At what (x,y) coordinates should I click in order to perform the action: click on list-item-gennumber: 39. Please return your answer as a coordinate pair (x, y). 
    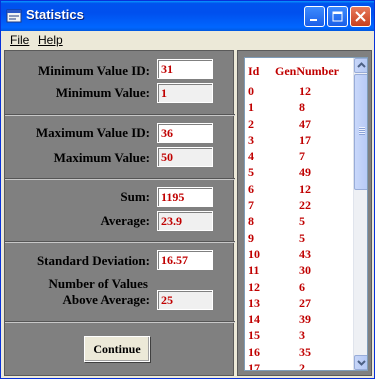
    Looking at the image, I should click on (305, 319).